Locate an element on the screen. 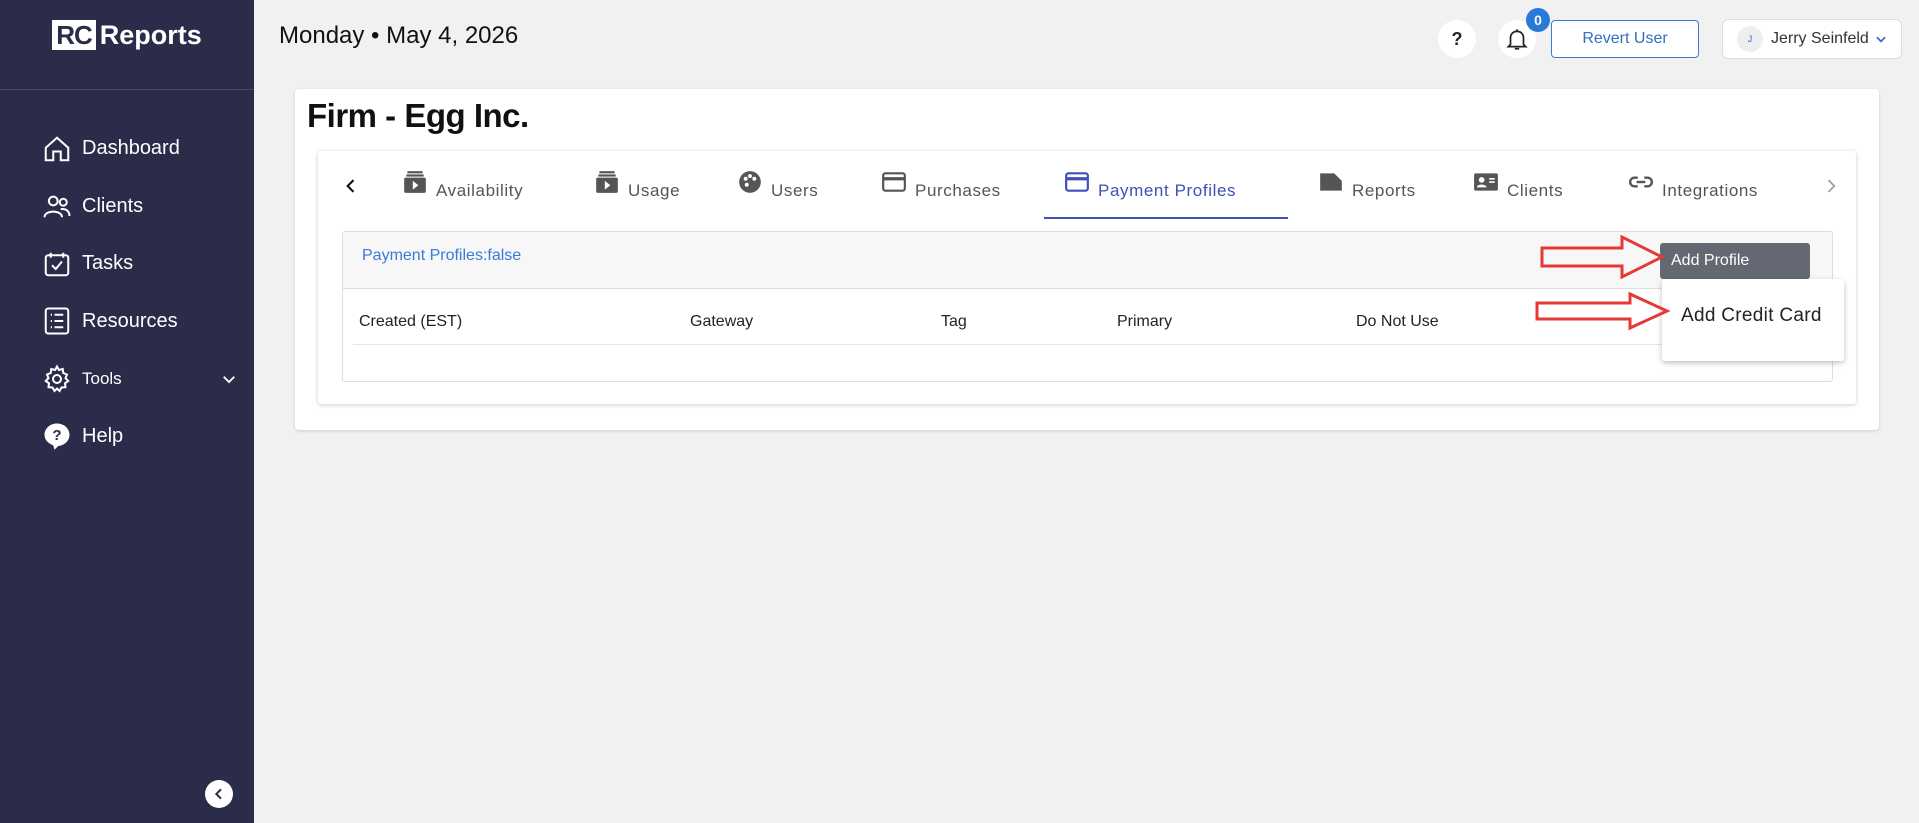 Image resolution: width=1919 pixels, height=823 pixels. tab-label: Usage is located at coordinates (654, 190).